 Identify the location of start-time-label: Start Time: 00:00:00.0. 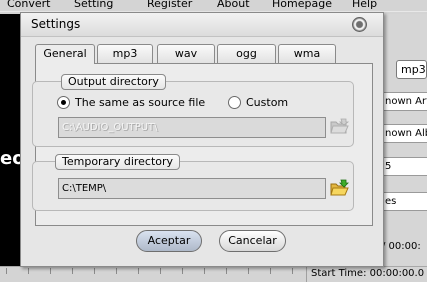
(365, 274).